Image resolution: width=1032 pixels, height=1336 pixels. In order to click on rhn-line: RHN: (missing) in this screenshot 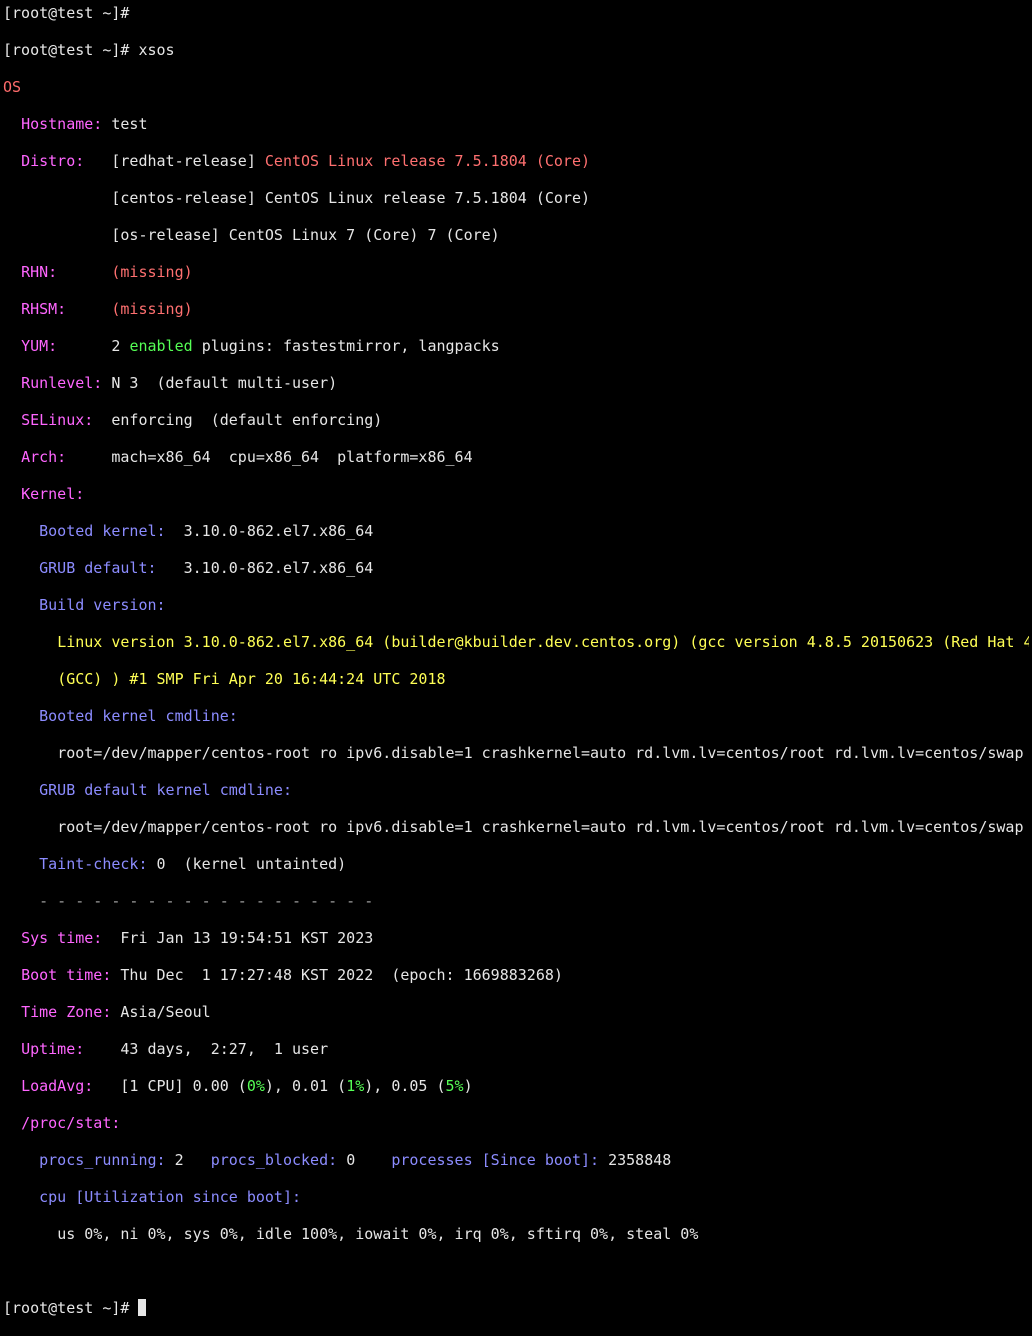, I will do `click(107, 272)`.